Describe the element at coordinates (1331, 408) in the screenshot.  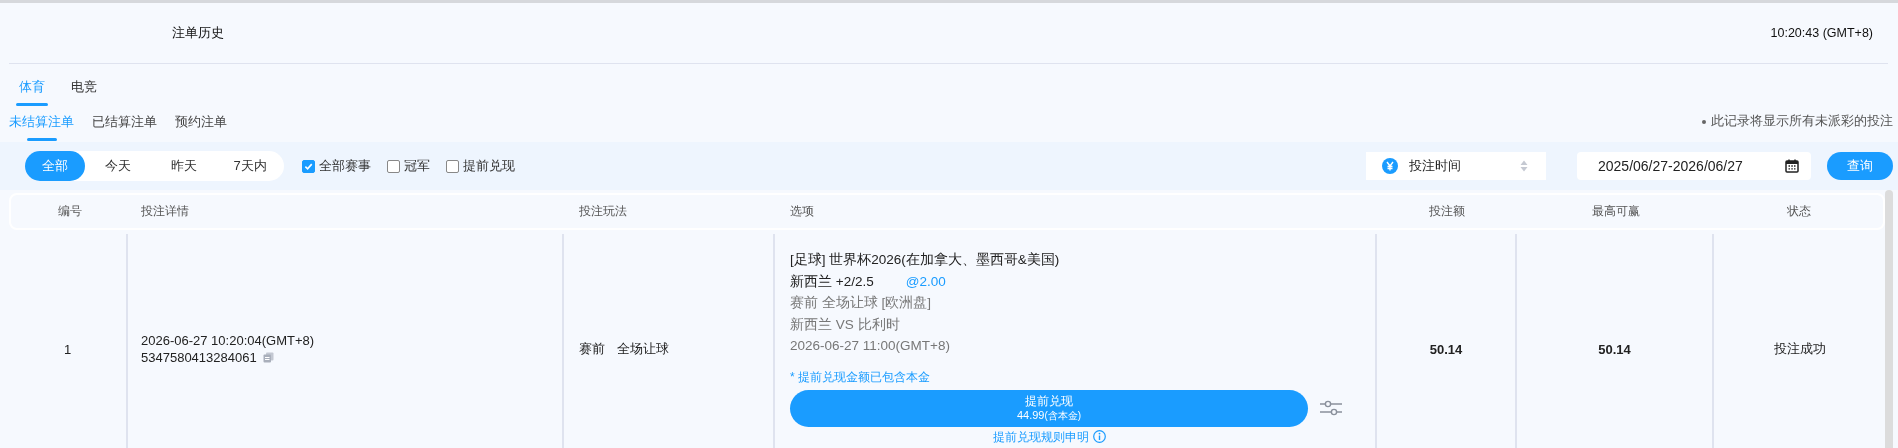
I see `sliders-icon` at that location.